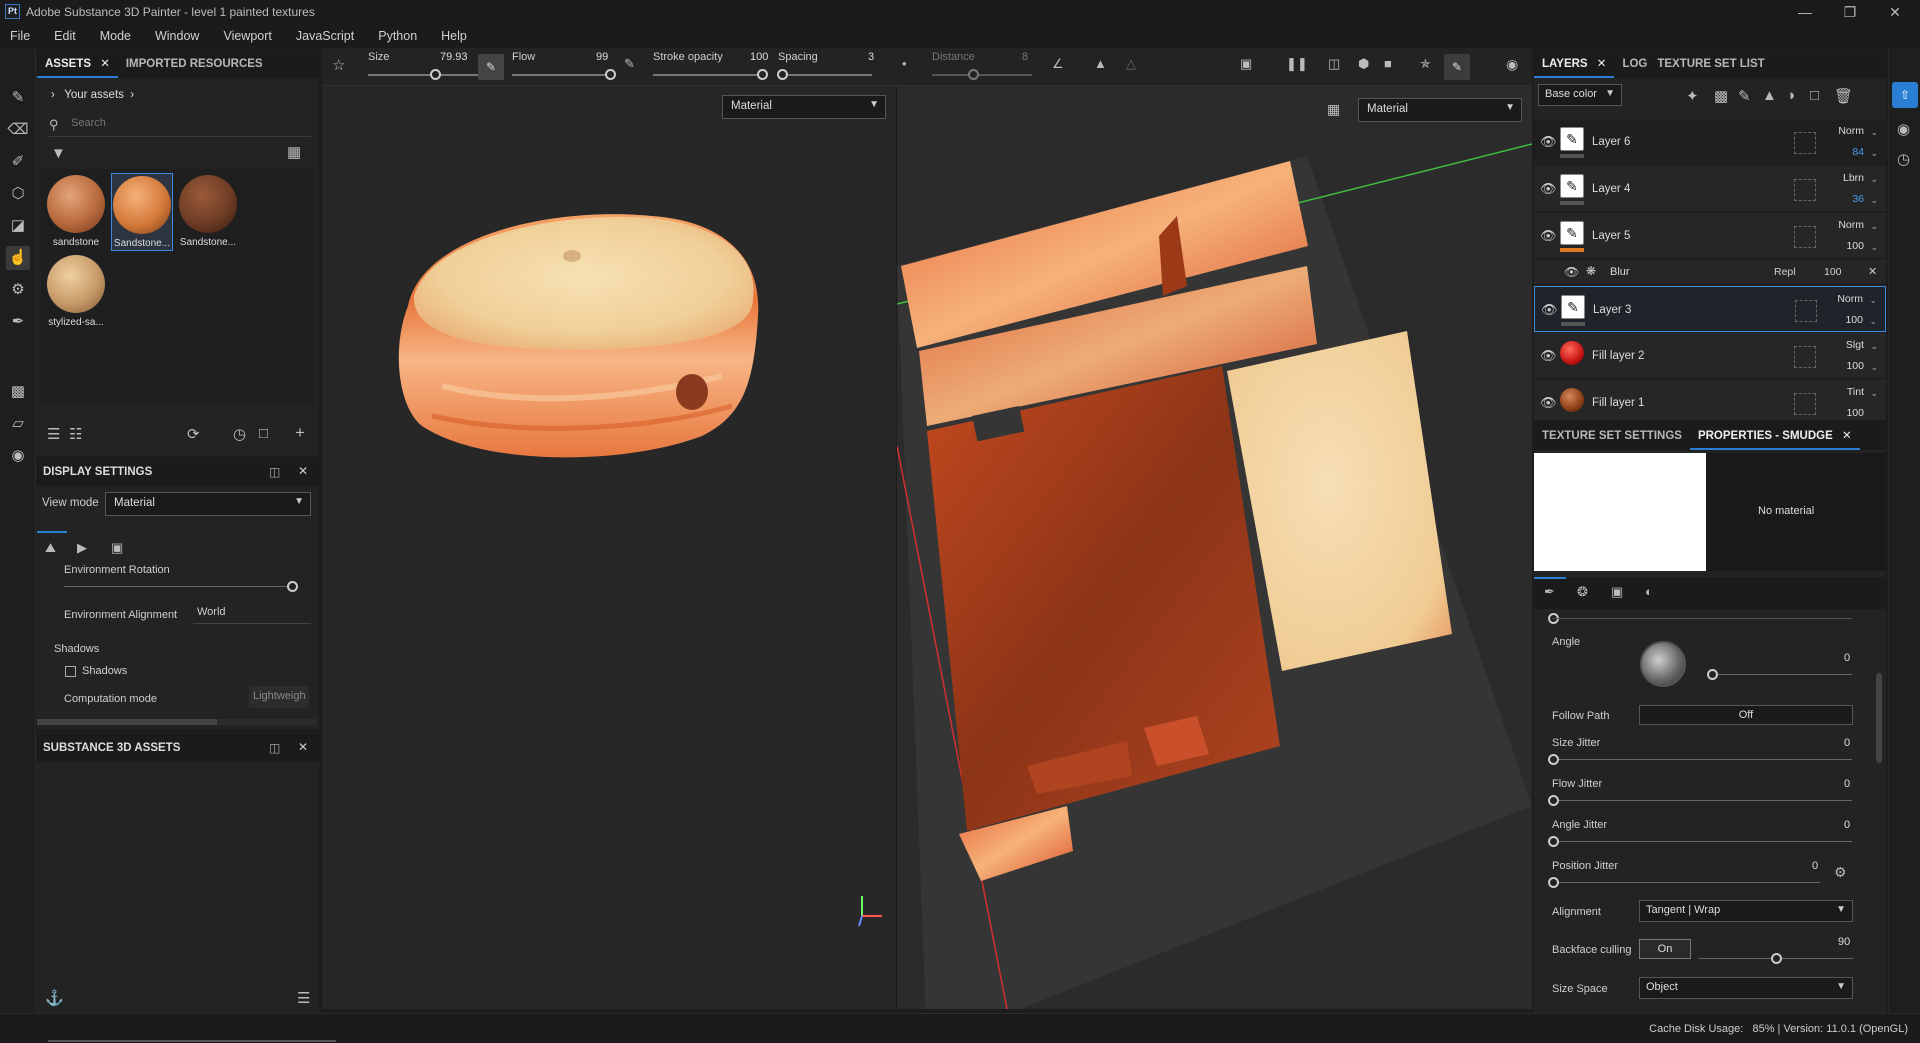  What do you see at coordinates (1620, 512) in the screenshot?
I see `material-preview` at bounding box center [1620, 512].